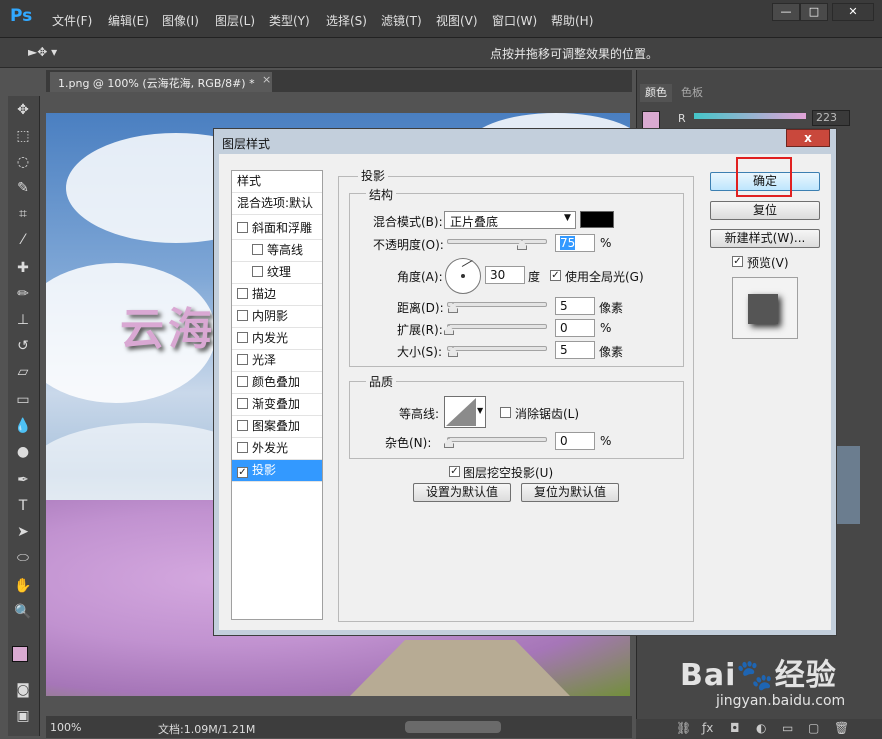 This screenshot has height=739, width=882. I want to click on reset-default-button: 复位为默认值, so click(570, 492).